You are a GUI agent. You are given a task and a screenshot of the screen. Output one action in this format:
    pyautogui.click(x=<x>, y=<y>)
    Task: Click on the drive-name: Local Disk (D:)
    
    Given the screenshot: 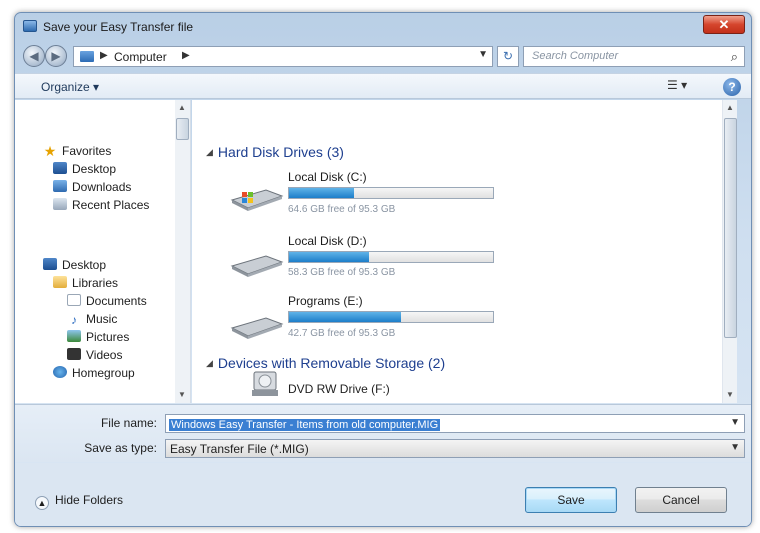 What is the action you would take?
    pyautogui.click(x=327, y=241)
    